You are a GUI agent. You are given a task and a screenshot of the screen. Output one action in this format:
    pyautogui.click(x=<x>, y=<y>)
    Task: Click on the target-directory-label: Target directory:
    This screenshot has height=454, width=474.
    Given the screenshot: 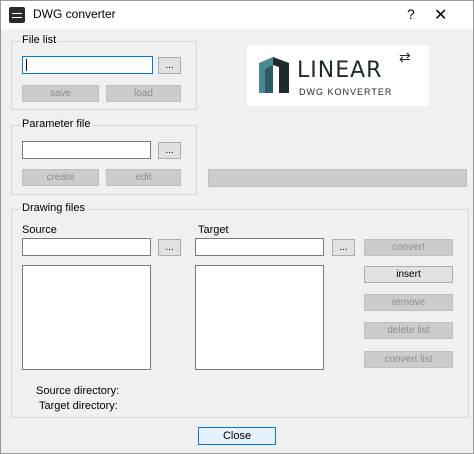 What is the action you would take?
    pyautogui.click(x=78, y=406)
    